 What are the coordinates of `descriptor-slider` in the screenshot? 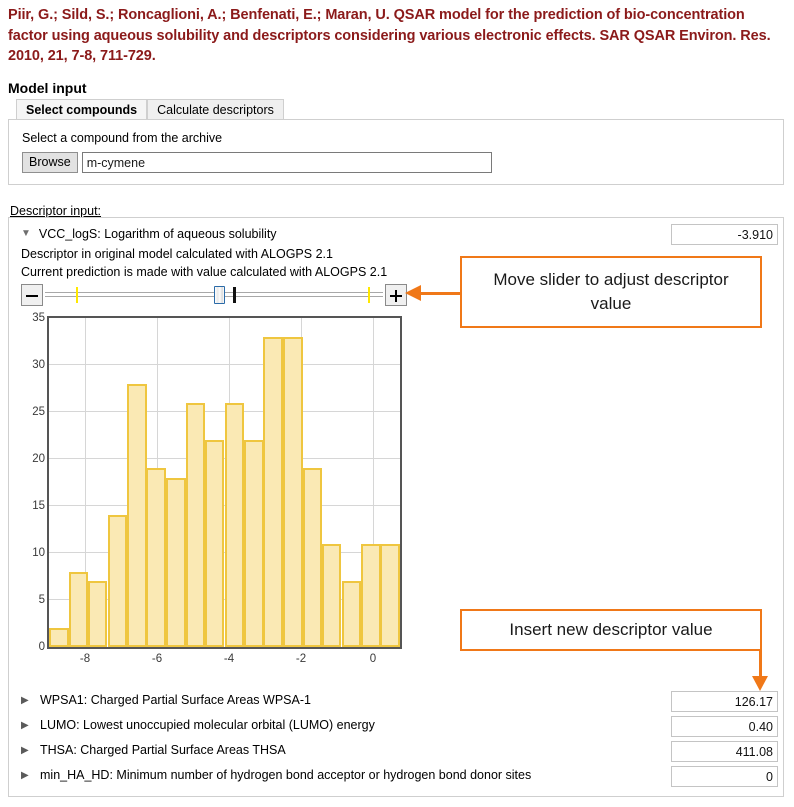 It's located at (214, 295).